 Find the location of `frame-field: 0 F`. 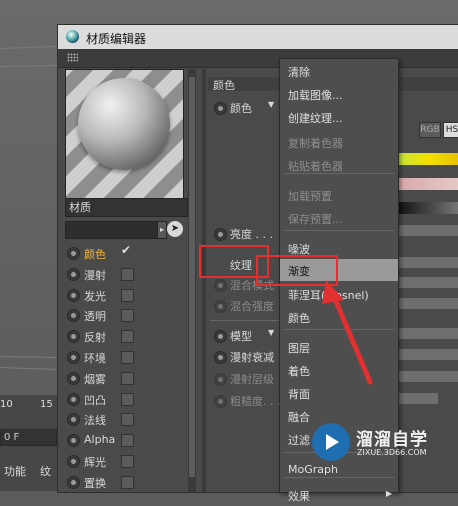

frame-field: 0 F is located at coordinates (28, 437).